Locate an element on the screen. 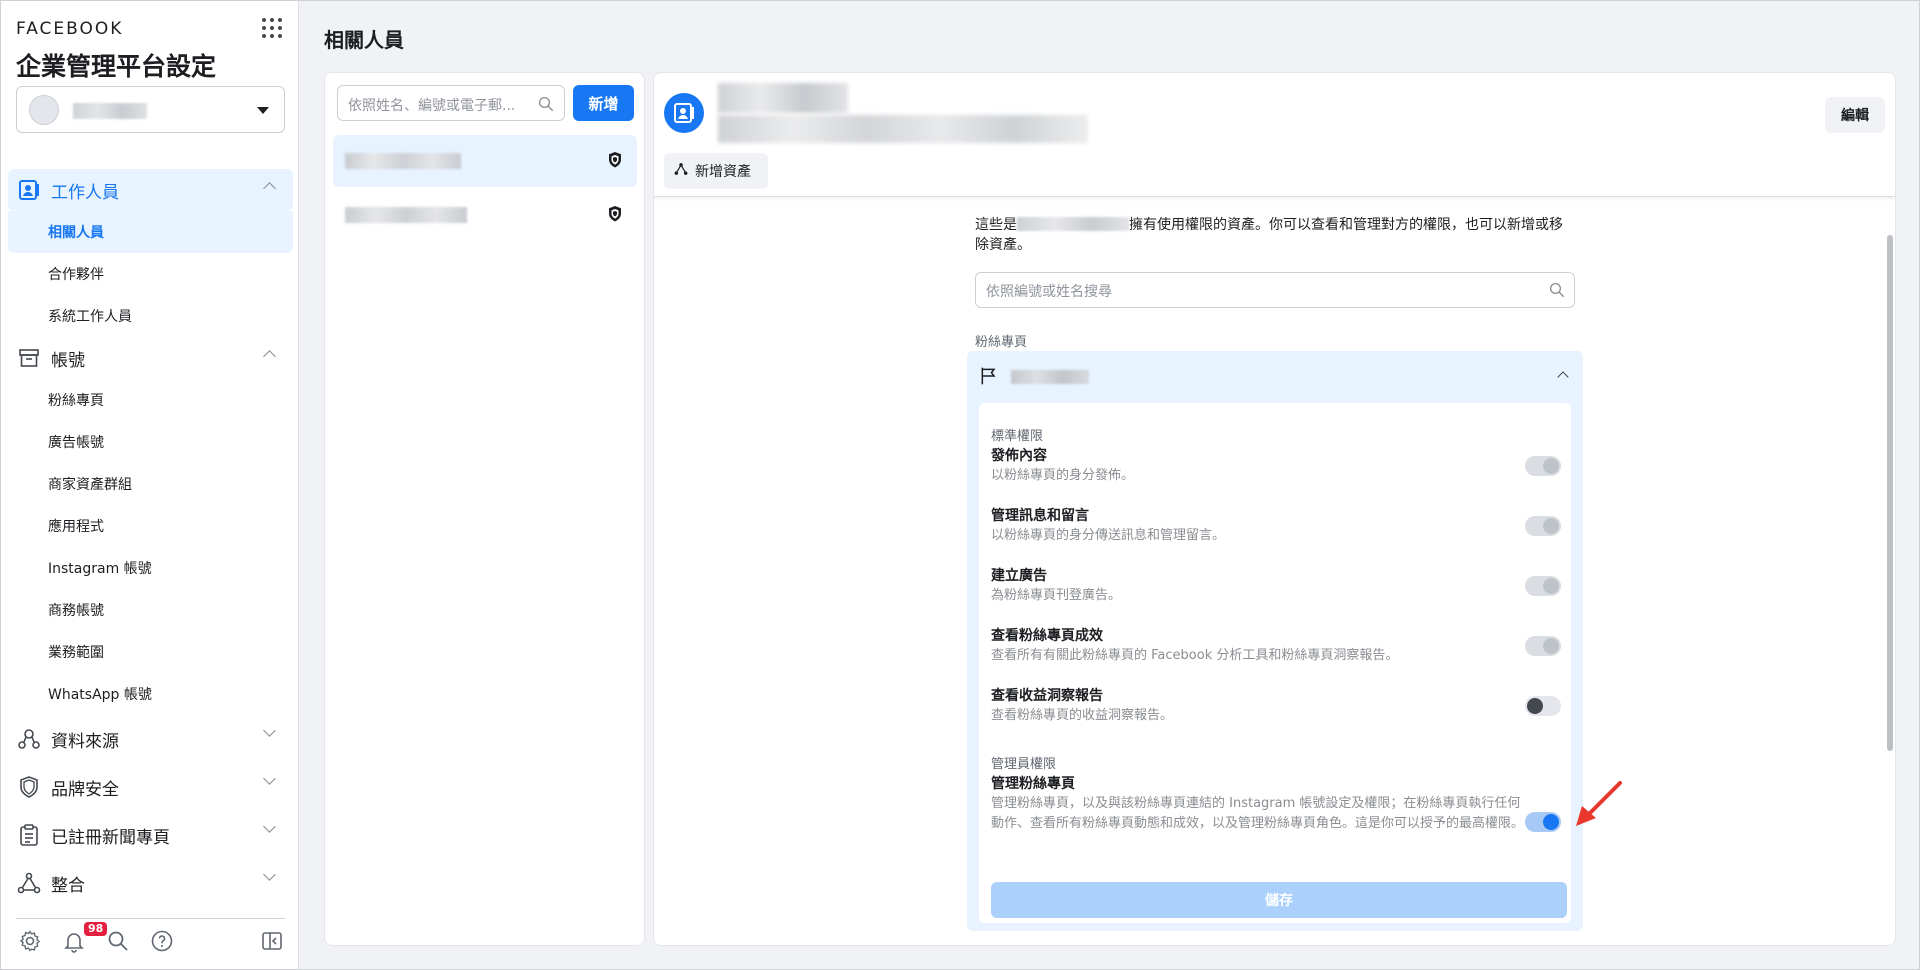  business-avatar is located at coordinates (44, 110).